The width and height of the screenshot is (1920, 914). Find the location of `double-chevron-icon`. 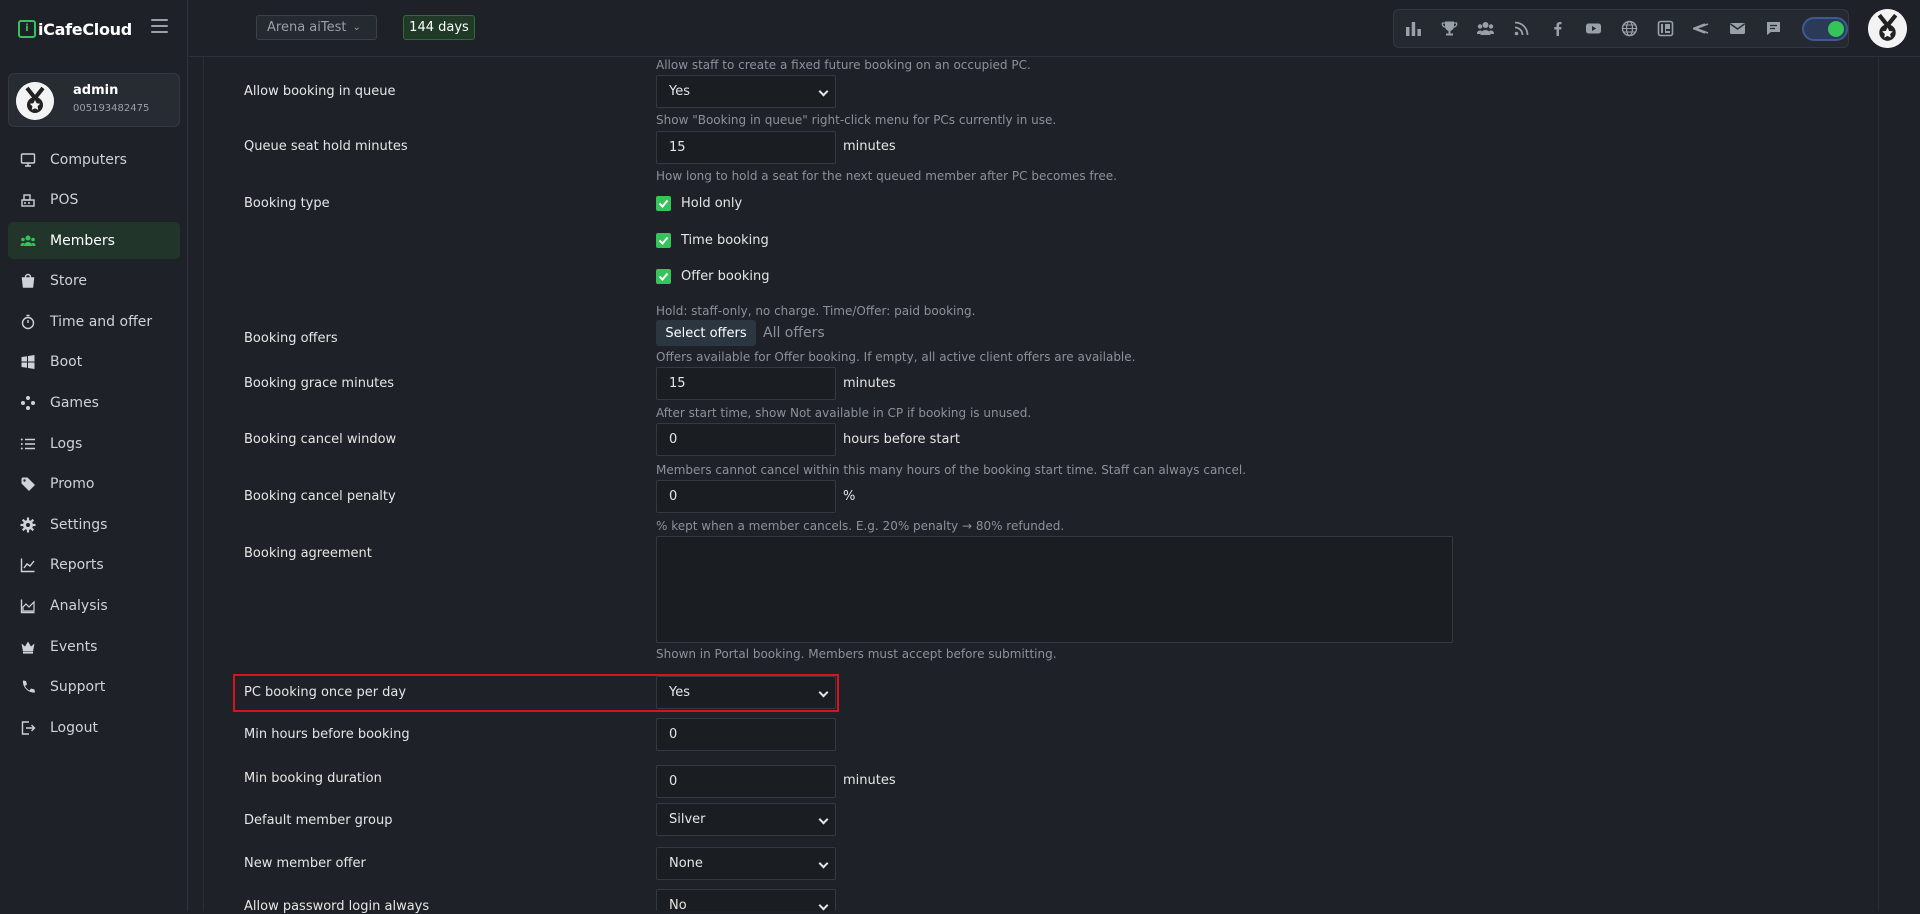

double-chevron-icon is located at coordinates (1701, 29).